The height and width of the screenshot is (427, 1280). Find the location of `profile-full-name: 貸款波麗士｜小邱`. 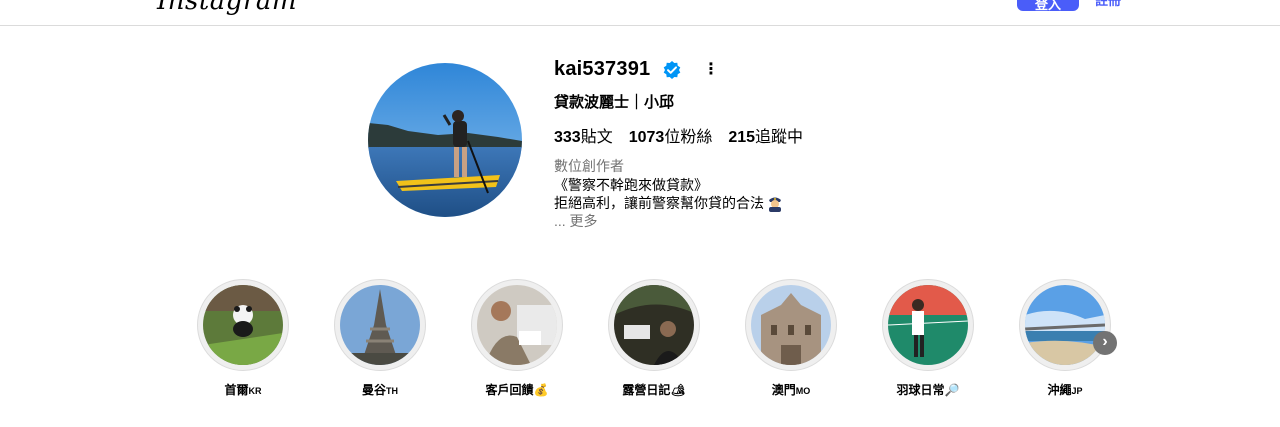

profile-full-name: 貸款波麗士｜小邱 is located at coordinates (614, 102).